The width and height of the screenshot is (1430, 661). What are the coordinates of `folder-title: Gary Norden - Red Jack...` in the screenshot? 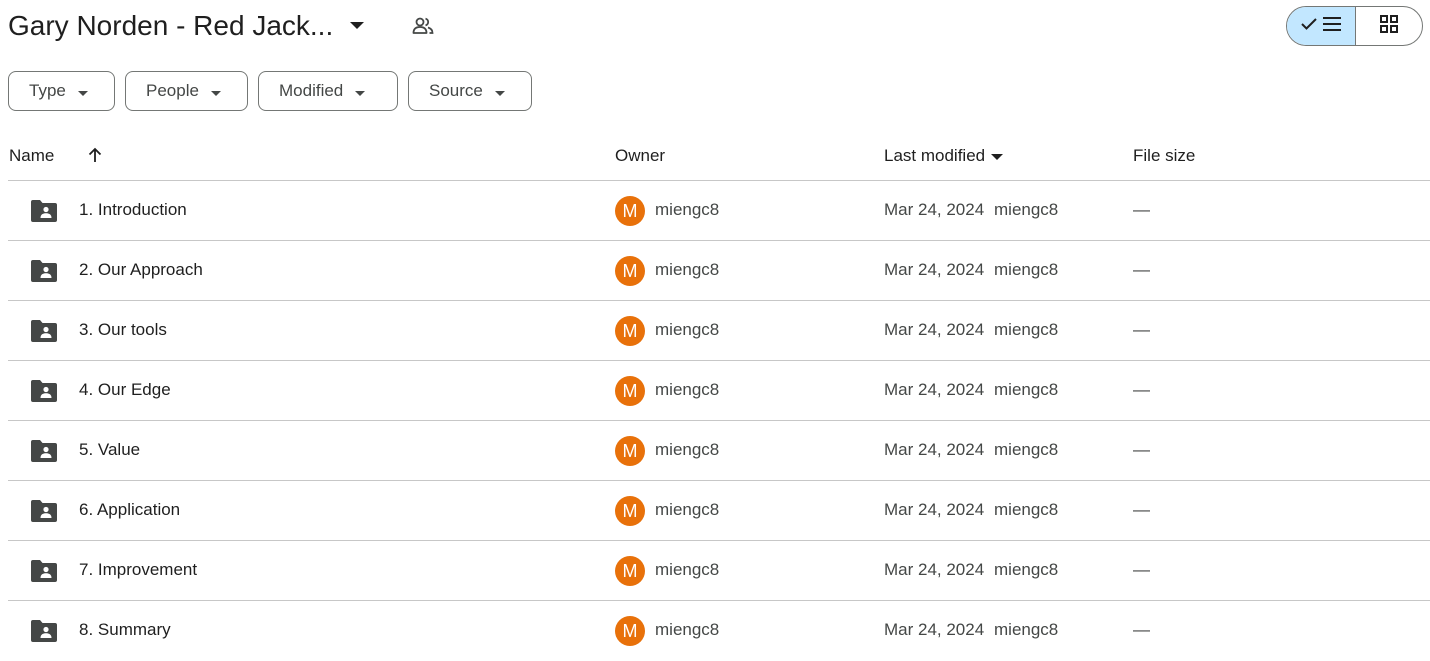 It's located at (171, 25).